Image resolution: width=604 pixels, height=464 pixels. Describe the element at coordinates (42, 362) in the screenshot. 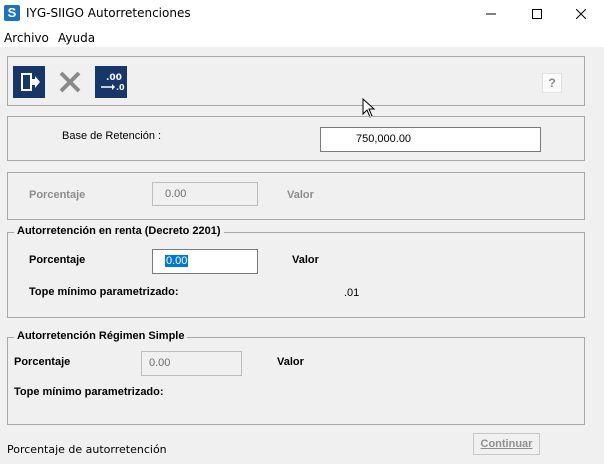

I see `simple-porcentaje-label: Porcentaje` at that location.